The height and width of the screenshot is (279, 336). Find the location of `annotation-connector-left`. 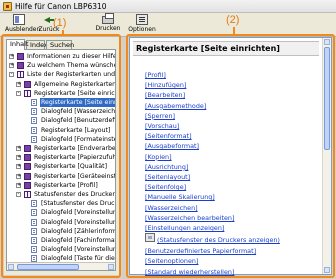

annotation-connector-left is located at coordinates (63, 32).